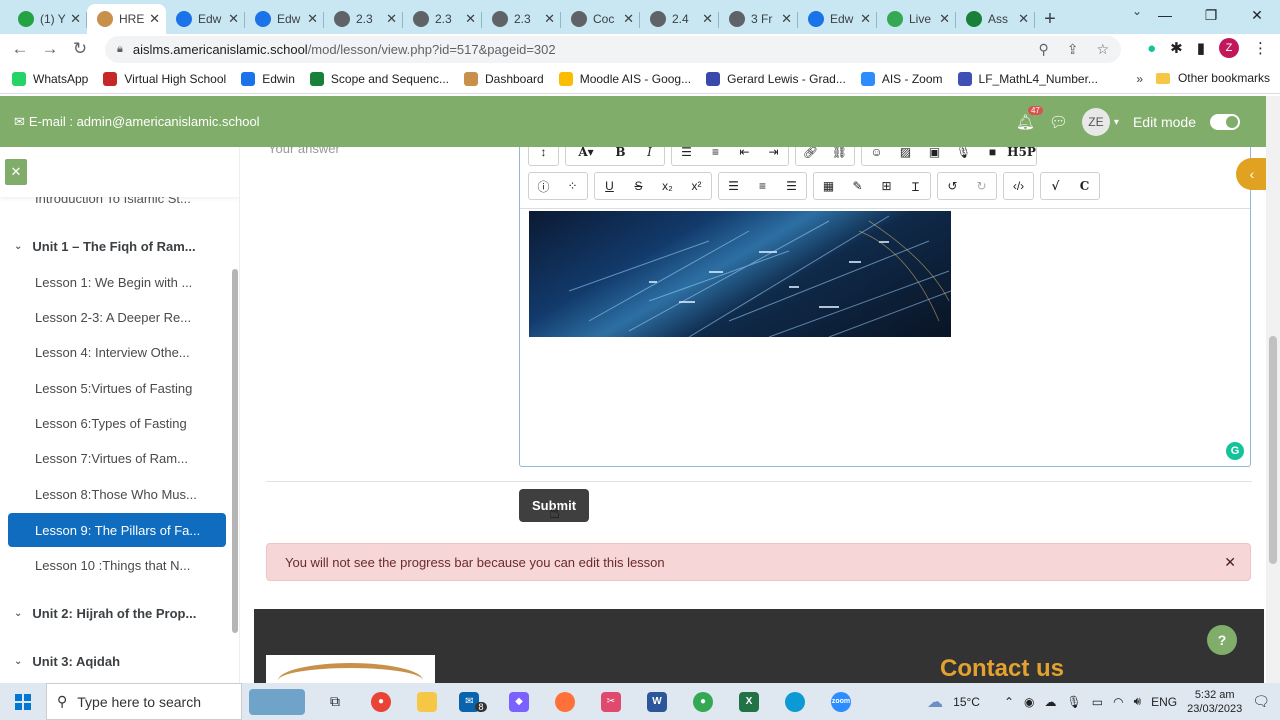 Image resolution: width=1280 pixels, height=720 pixels. What do you see at coordinates (966, 702) in the screenshot?
I see `temperature: 15°C` at bounding box center [966, 702].